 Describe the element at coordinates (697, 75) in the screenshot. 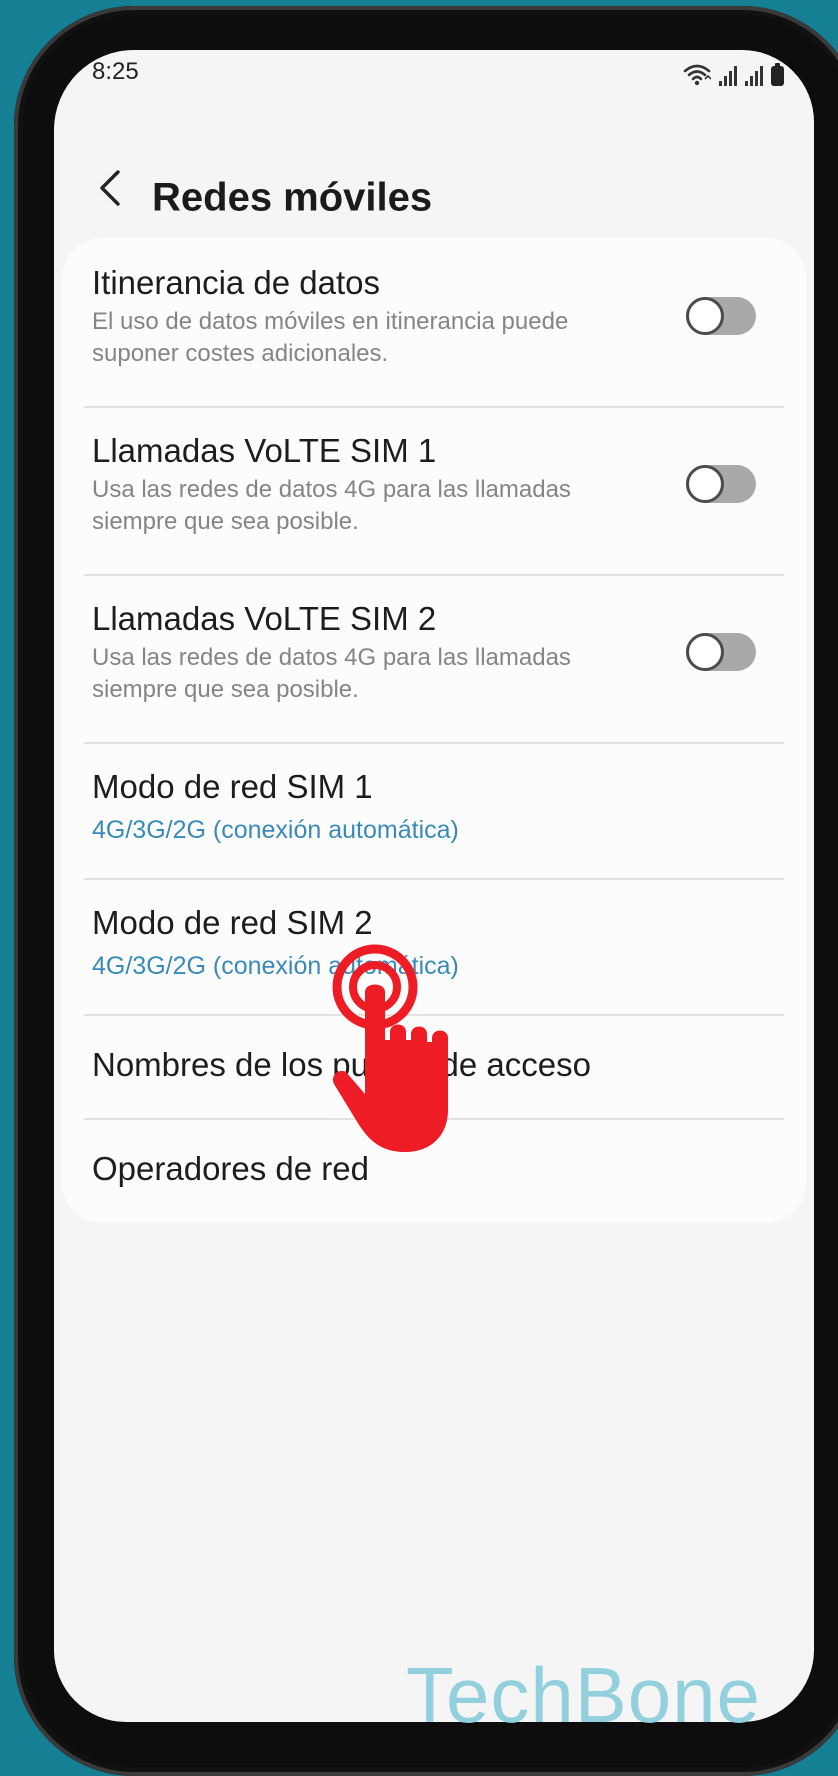

I see `wifi-icon` at that location.